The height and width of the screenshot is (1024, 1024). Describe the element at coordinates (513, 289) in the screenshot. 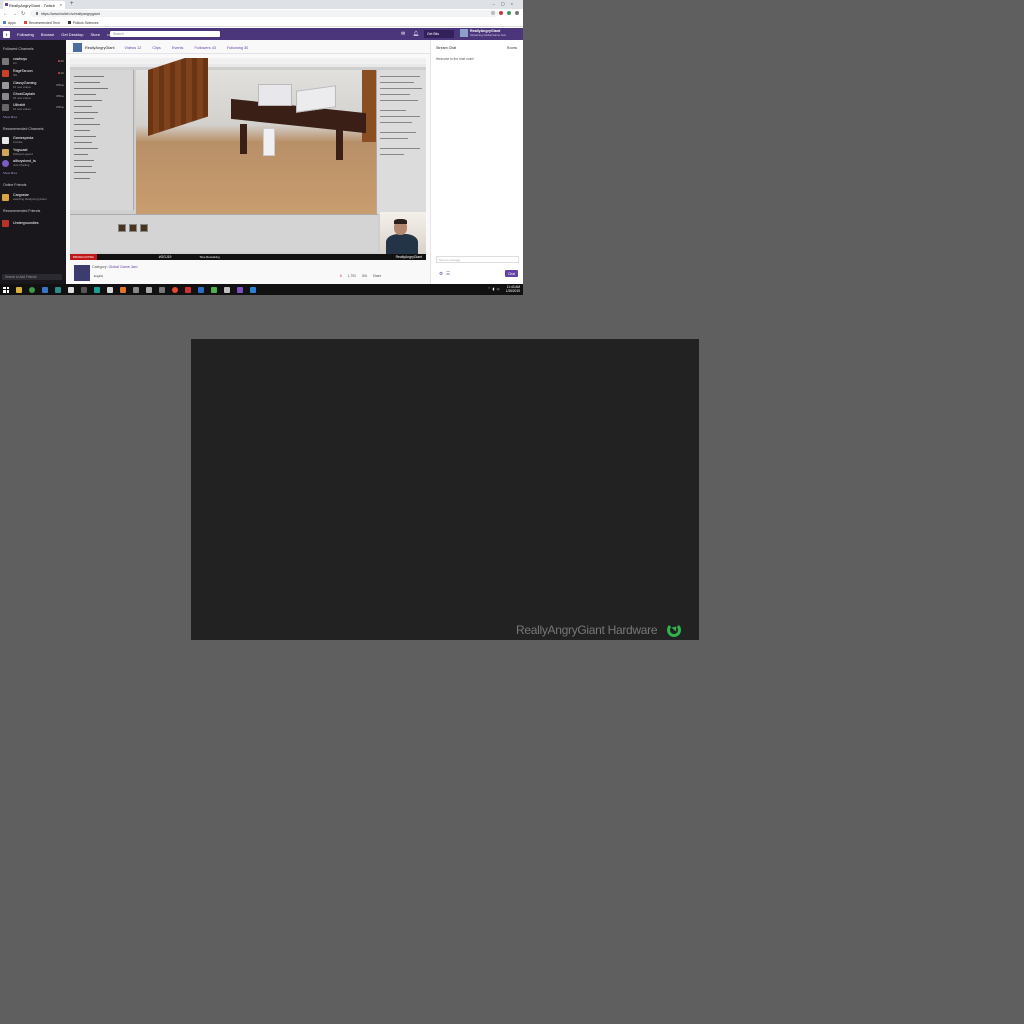

I see `taskbar-clock: 11:43 AM 1/26/2019` at that location.